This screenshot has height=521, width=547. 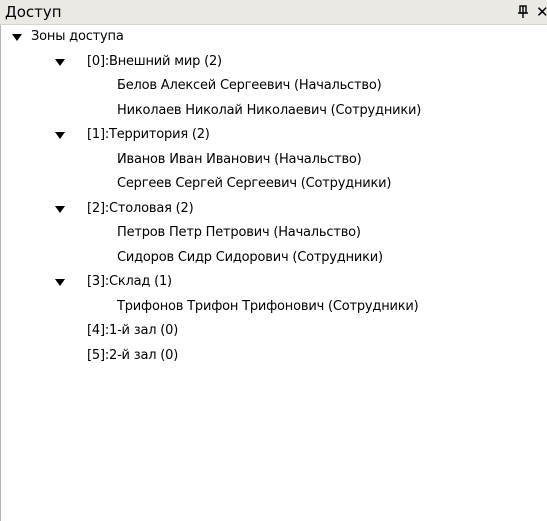 I want to click on panel-titlebar: Доступ ✕, so click(x=273, y=12).